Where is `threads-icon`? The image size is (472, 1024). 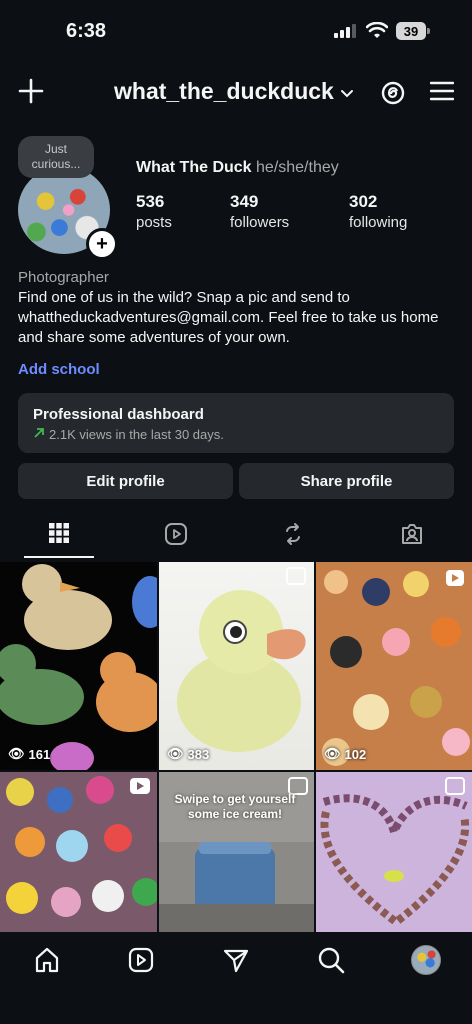
threads-icon is located at coordinates (393, 95).